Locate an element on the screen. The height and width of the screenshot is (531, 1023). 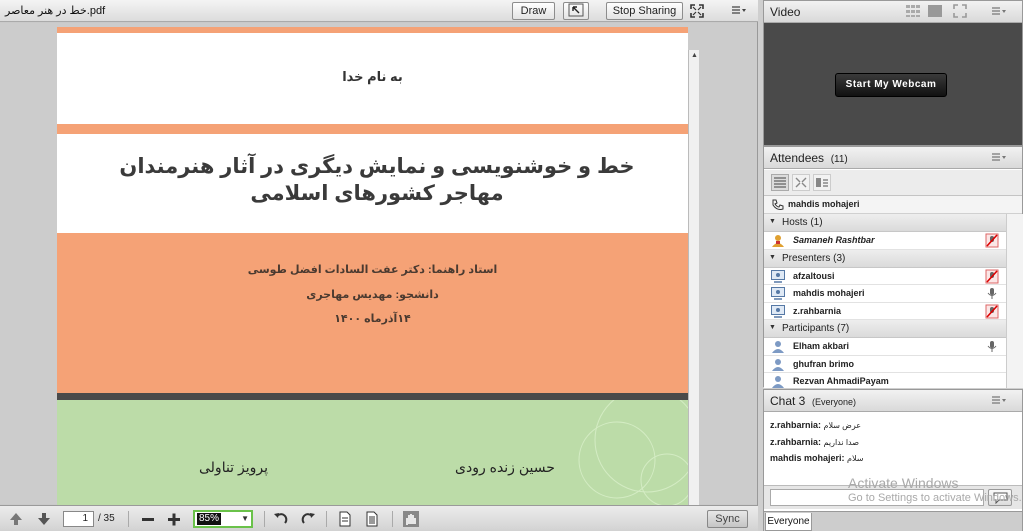
attendees-title: Attendees (11) is located at coordinates (809, 158).